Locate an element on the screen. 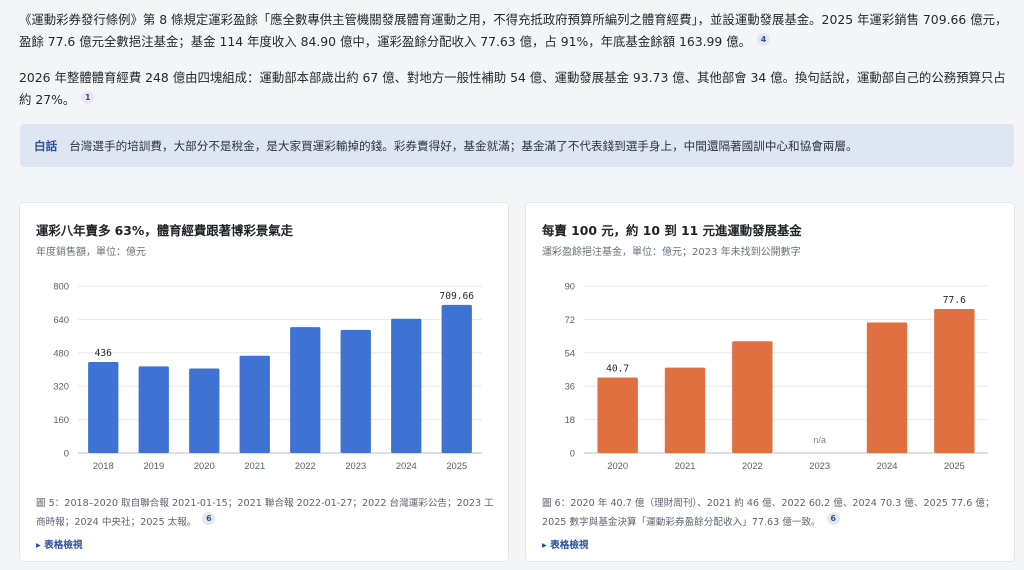  bar-2019 is located at coordinates (153, 409).